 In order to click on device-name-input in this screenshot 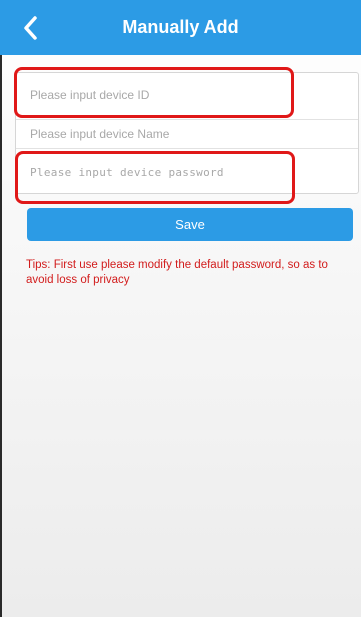, I will do `click(187, 134)`.